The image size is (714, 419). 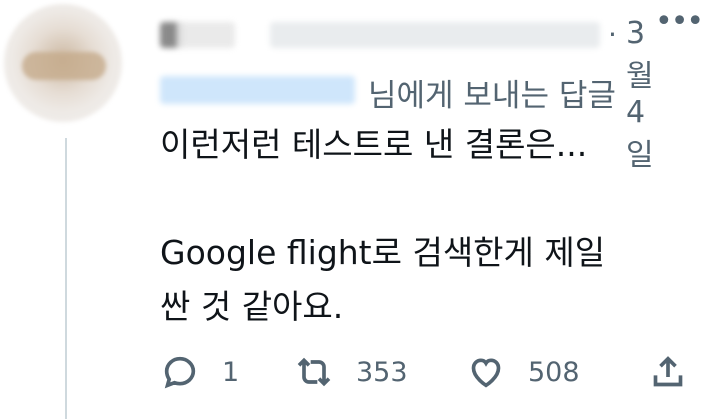 I want to click on tweet-line-2: Google flight로 검색한게 제일, so click(x=383, y=252).